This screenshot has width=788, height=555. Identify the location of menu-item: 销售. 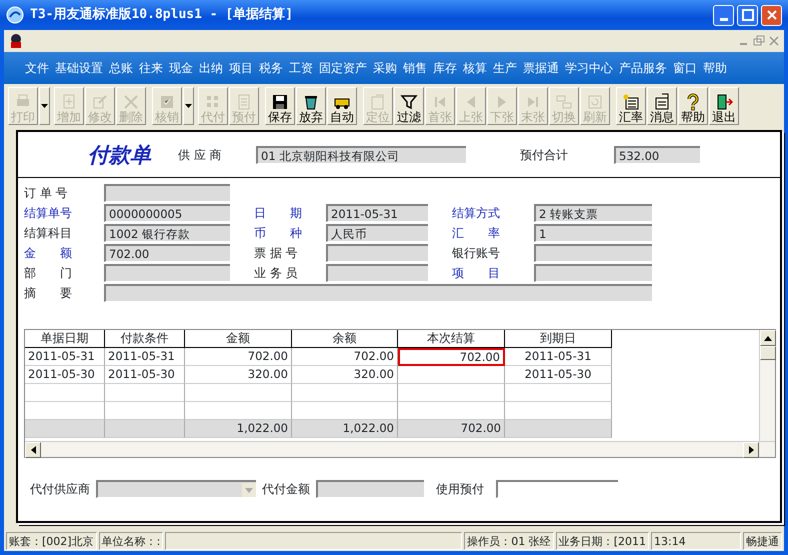
(415, 68).